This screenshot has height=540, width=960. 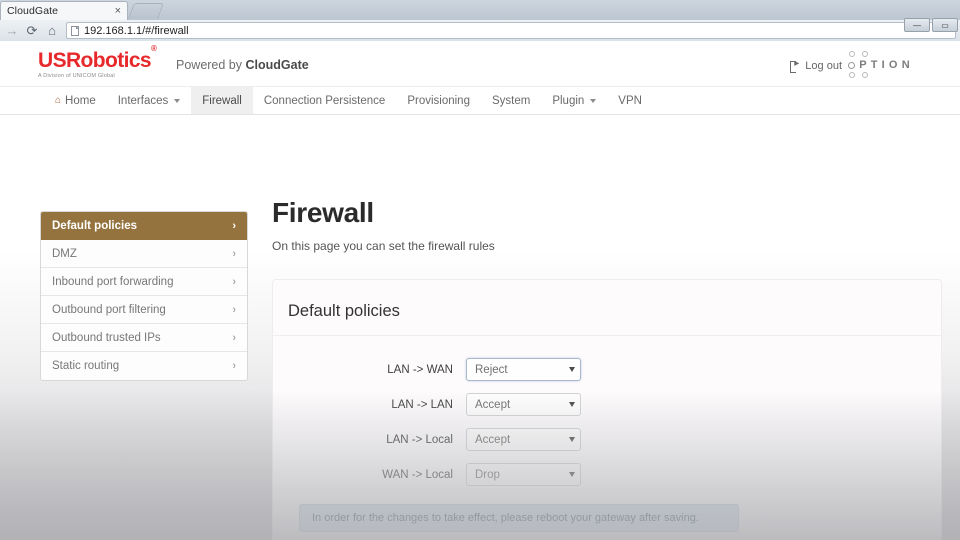 I want to click on nav-item-vpn: VPN, so click(x=630, y=100).